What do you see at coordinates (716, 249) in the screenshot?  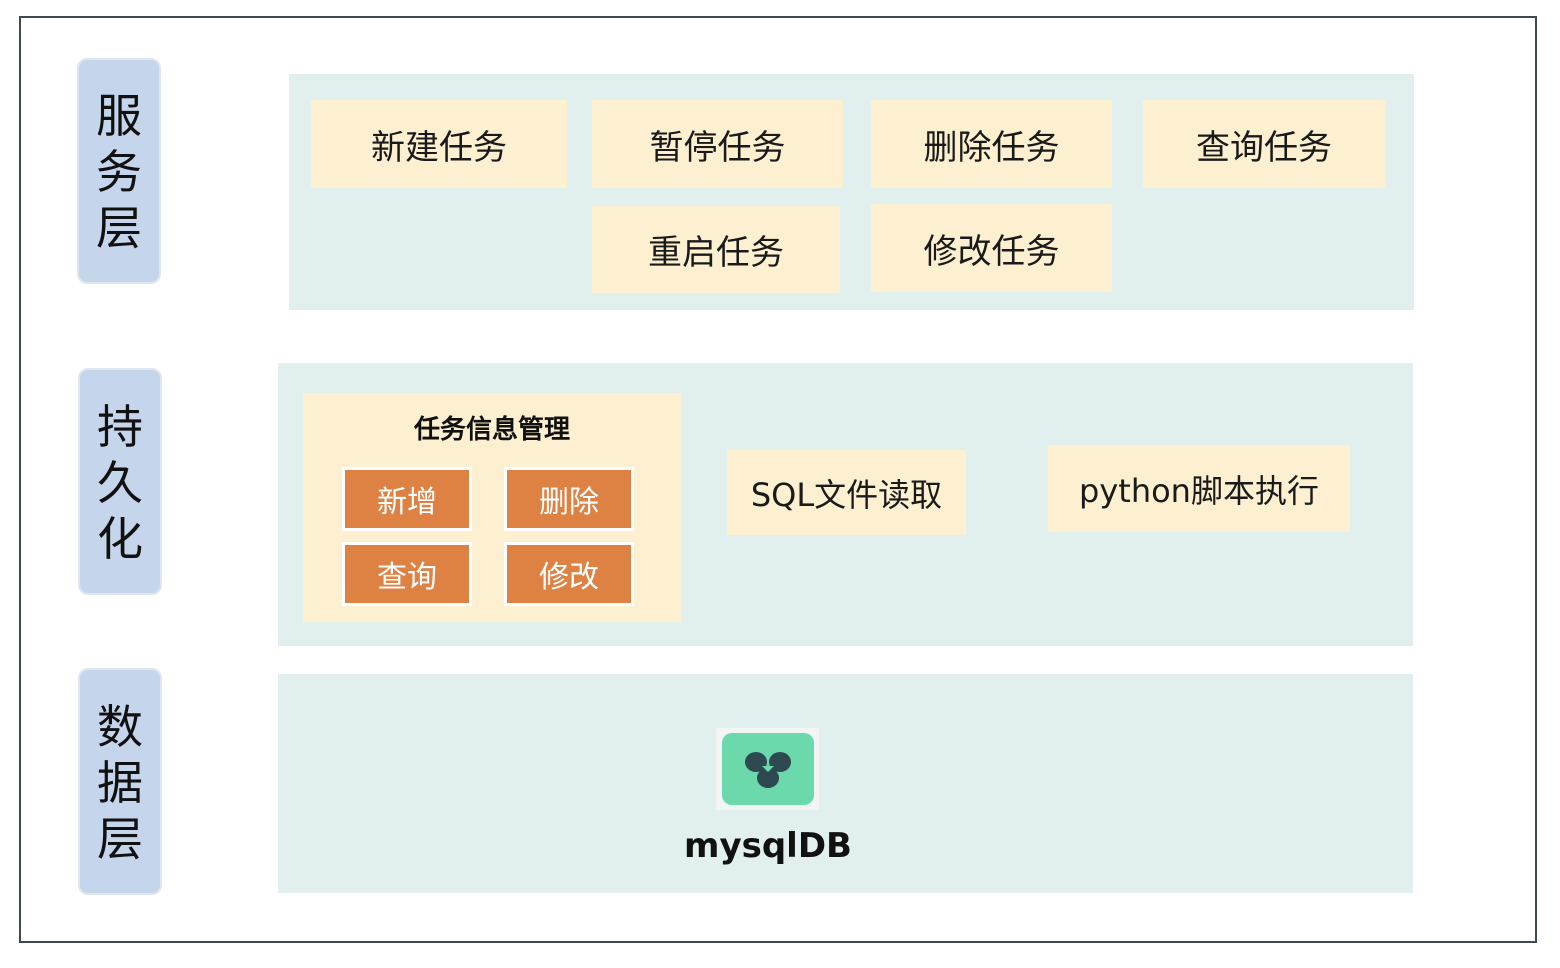 I see `task-restart-box: 重启任务` at bounding box center [716, 249].